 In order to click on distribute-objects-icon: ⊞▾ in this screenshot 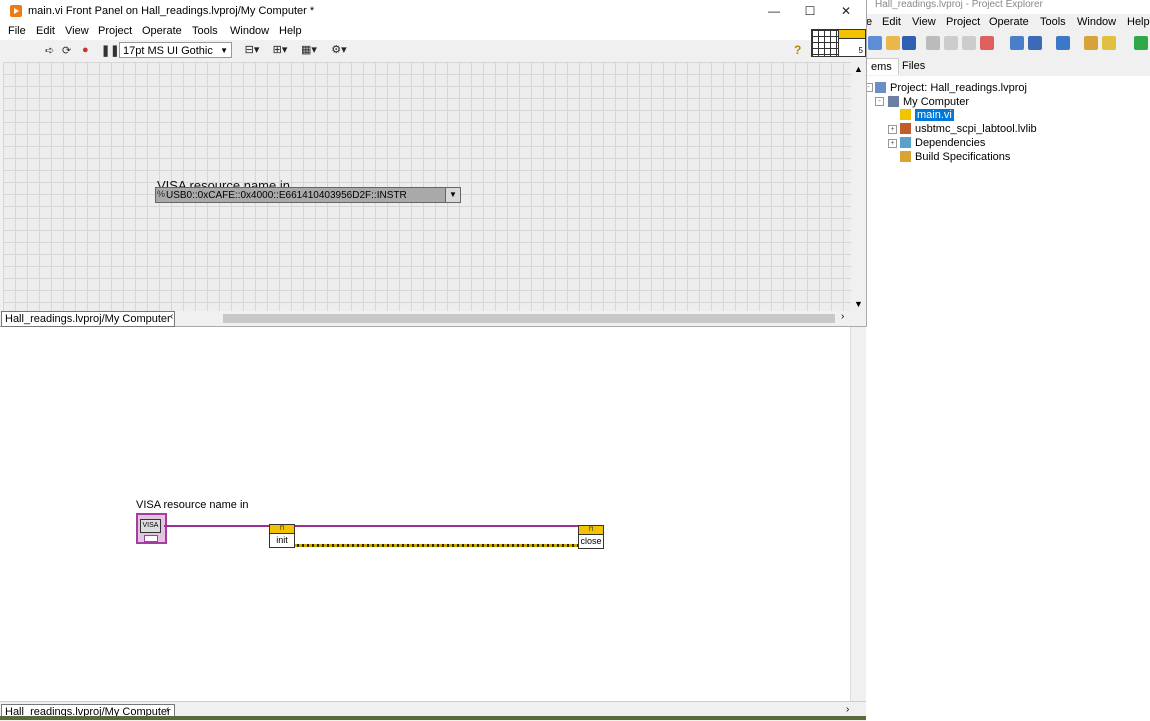, I will do `click(280, 50)`.